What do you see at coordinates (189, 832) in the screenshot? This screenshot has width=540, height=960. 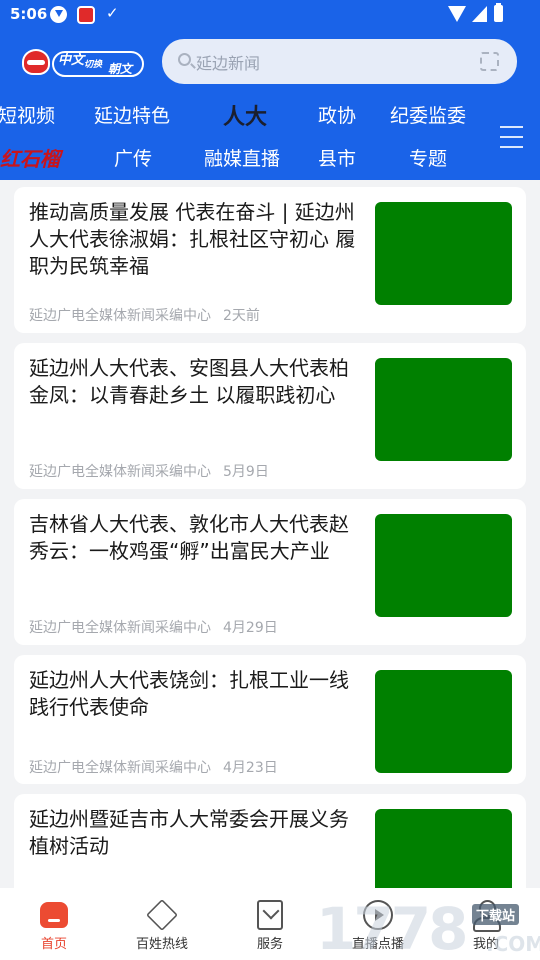 I see `news-title: 延边州暨延吉市人大常委会开展义务植树活动` at bounding box center [189, 832].